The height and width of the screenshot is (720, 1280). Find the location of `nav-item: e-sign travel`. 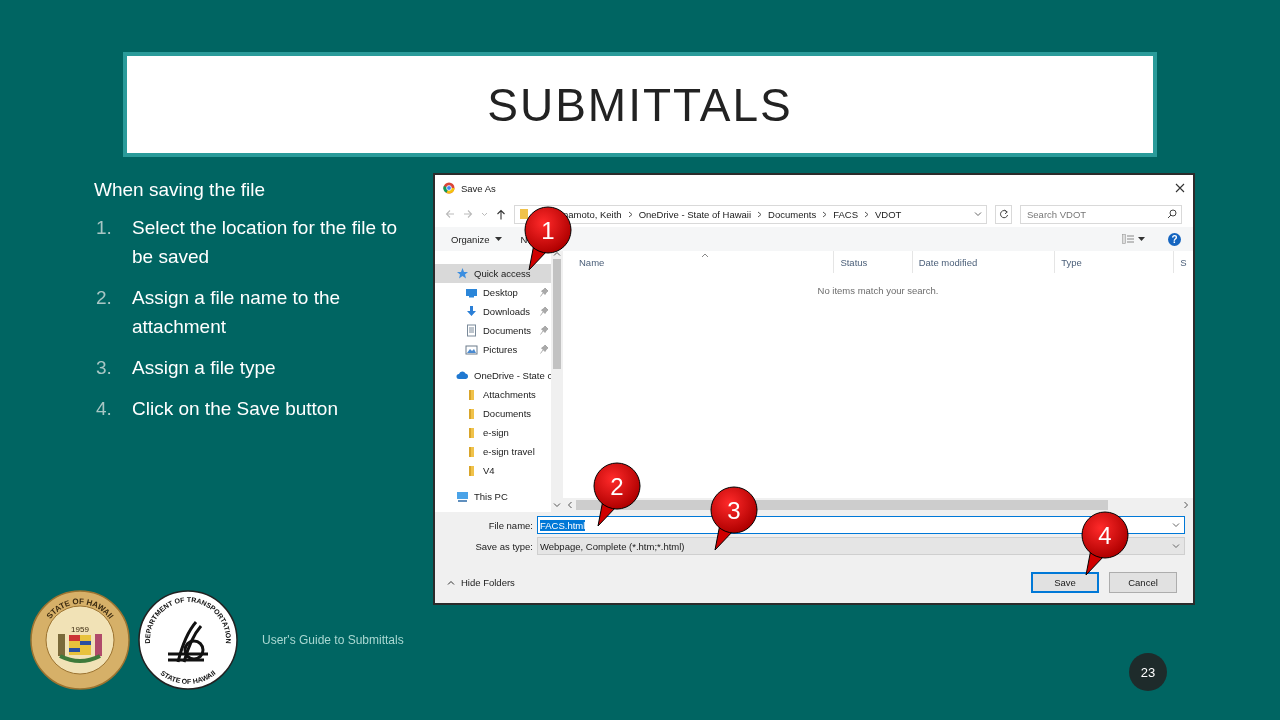

nav-item: e-sign travel is located at coordinates (493, 451).